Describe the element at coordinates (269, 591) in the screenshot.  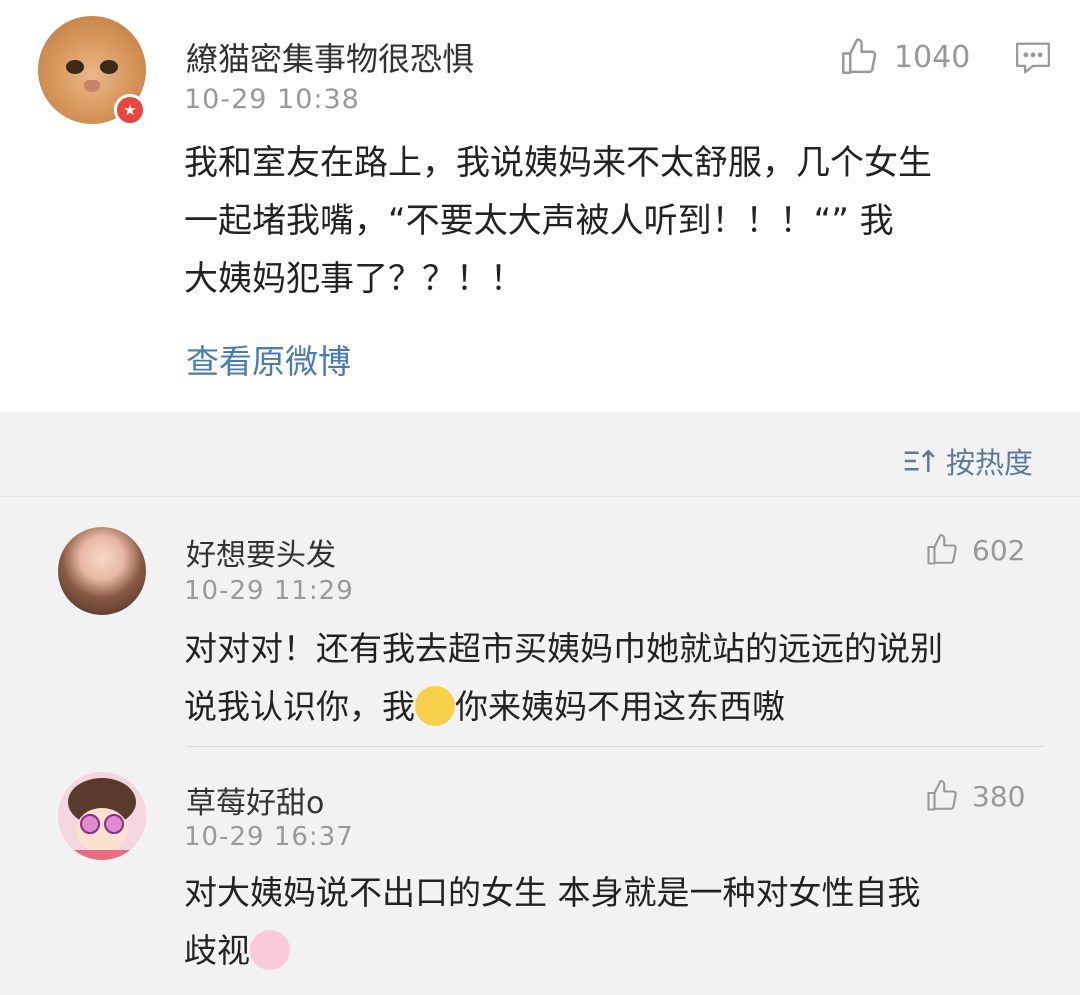
I see `comment-time: 10-29 11:29` at that location.